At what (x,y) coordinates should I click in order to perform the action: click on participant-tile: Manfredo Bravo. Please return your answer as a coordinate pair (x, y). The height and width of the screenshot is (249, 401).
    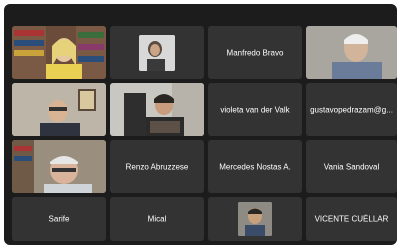
    Looking at the image, I should click on (255, 52).